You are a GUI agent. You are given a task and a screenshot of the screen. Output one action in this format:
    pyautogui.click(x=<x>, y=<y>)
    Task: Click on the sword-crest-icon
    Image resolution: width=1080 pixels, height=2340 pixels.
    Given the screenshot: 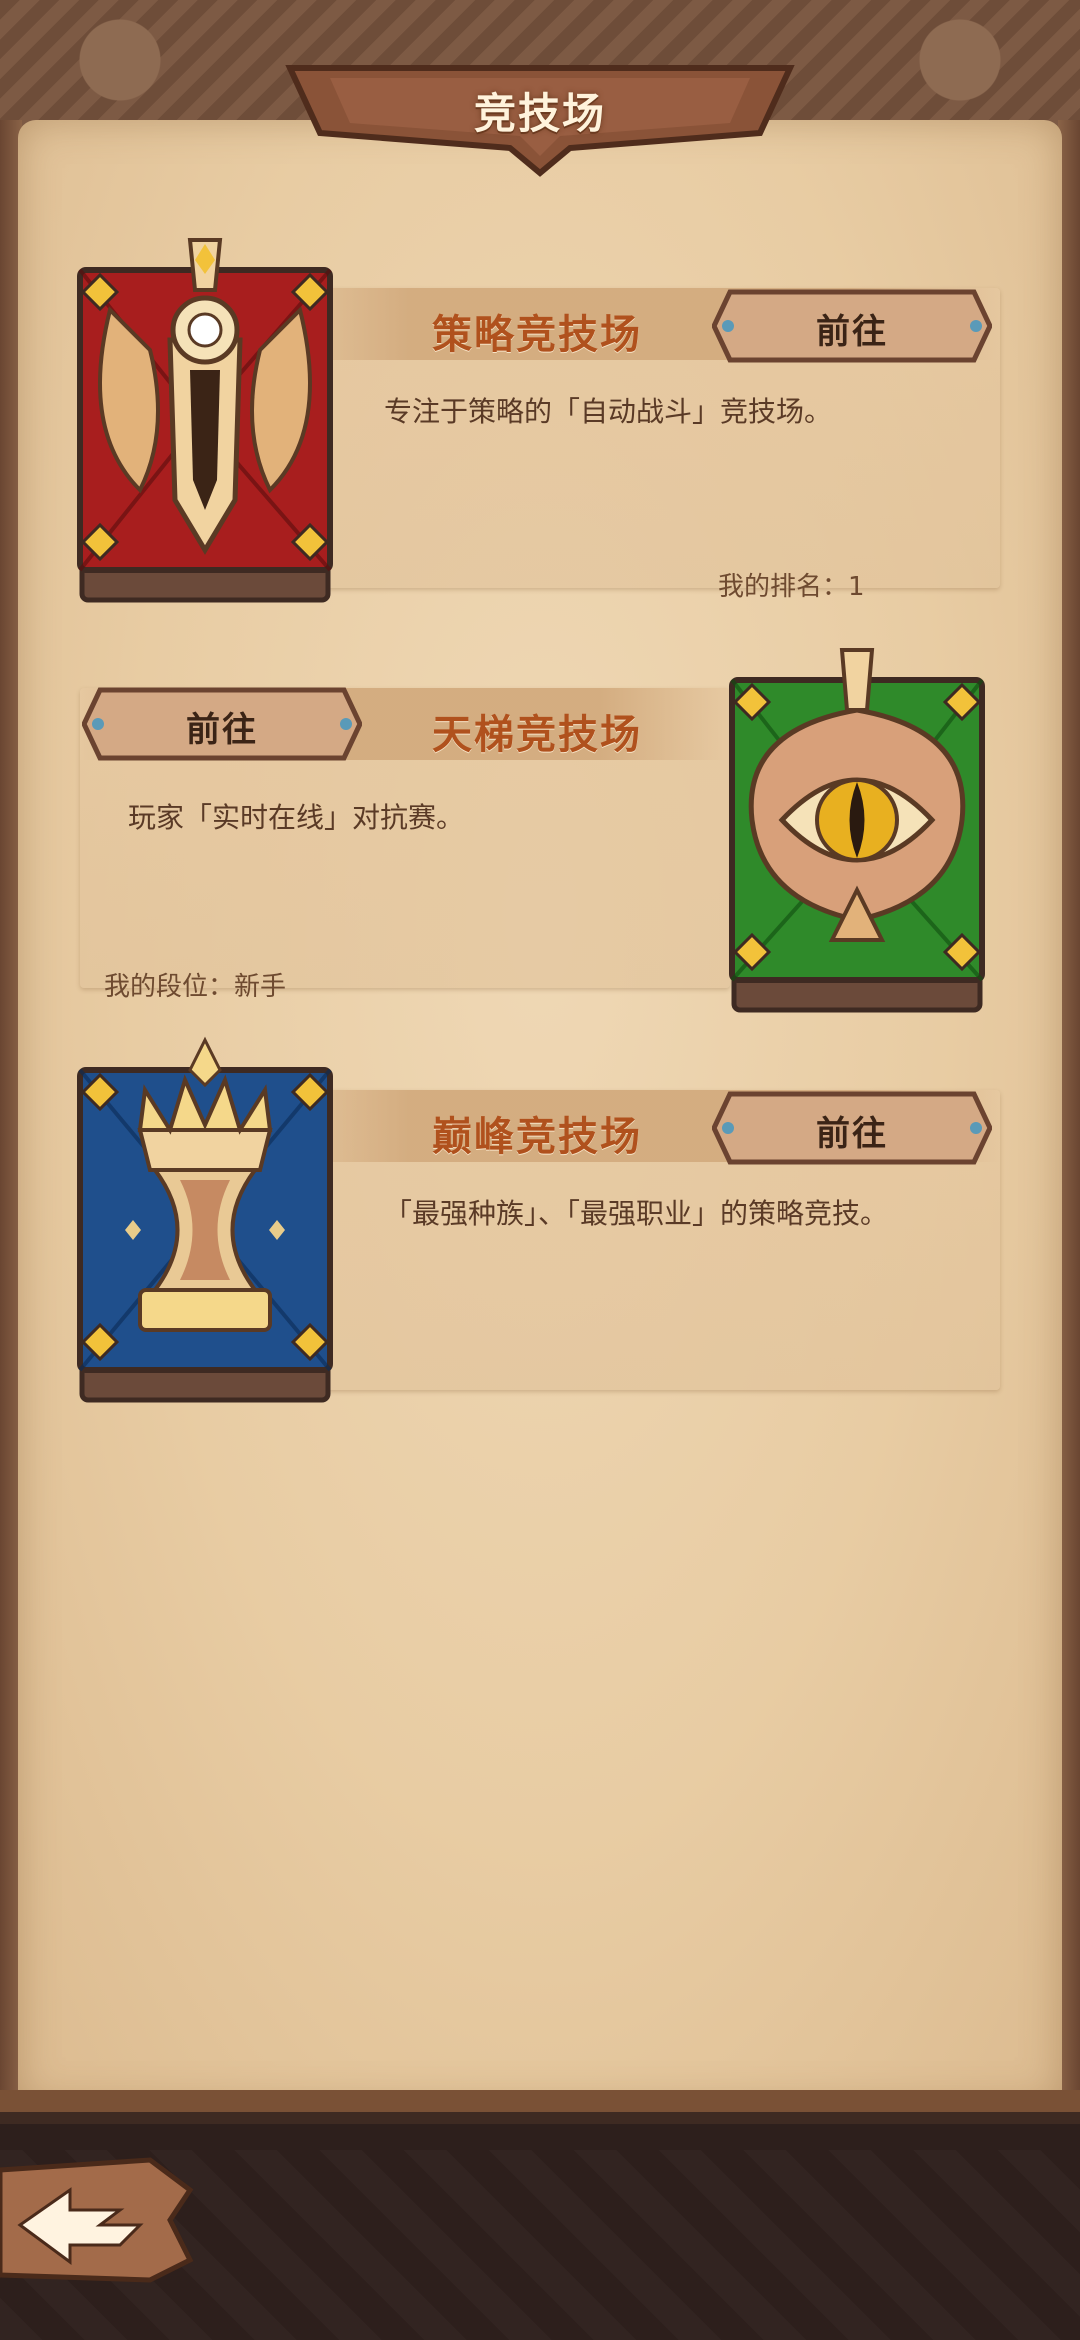 What is the action you would take?
    pyautogui.click(x=205, y=420)
    